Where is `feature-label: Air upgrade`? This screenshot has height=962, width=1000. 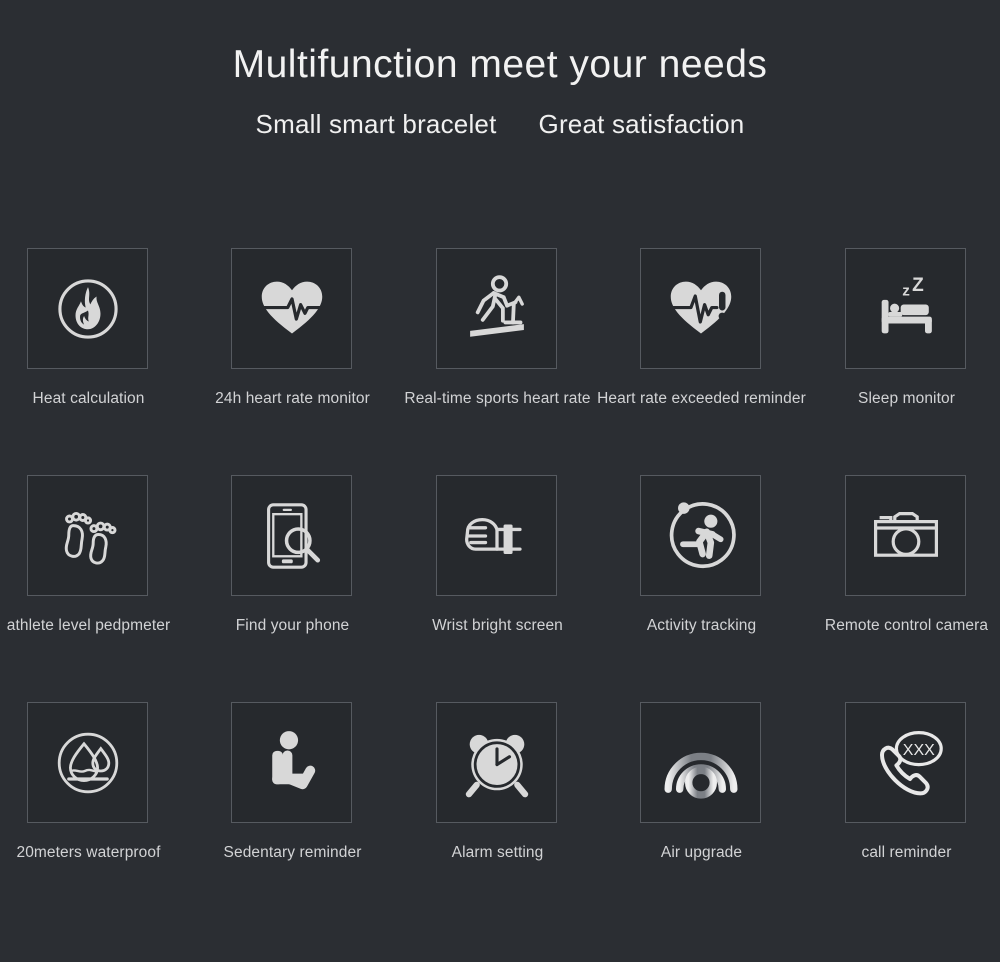
feature-label: Air upgrade is located at coordinates (701, 852).